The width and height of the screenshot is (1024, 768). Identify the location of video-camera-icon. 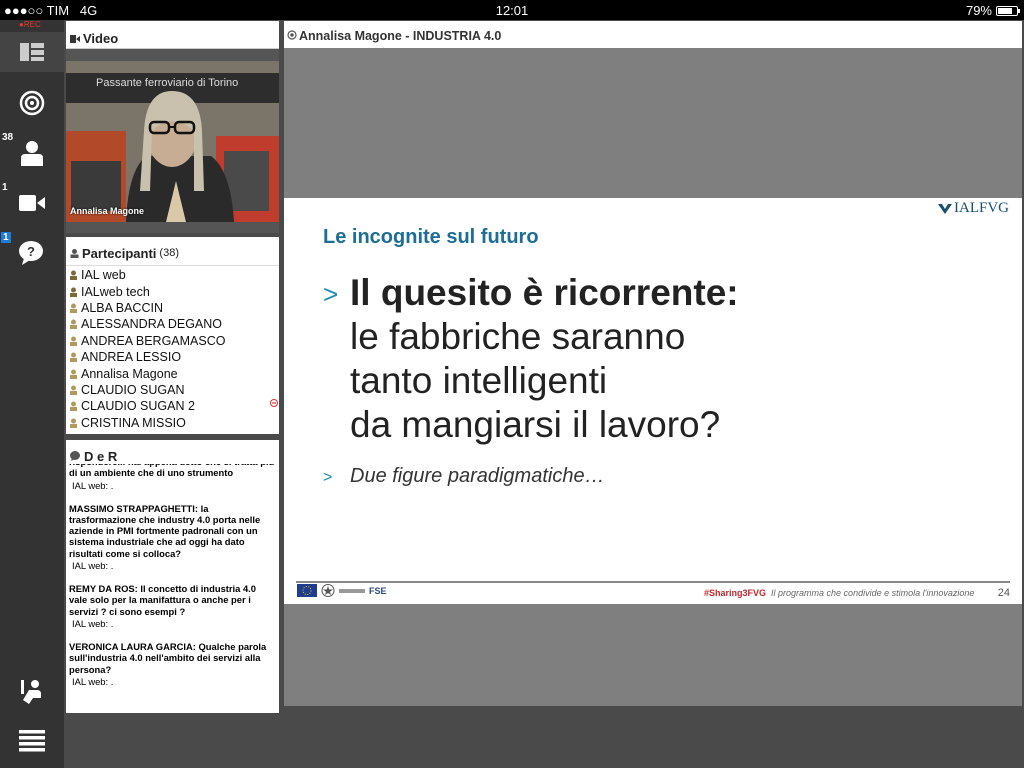
(75, 38).